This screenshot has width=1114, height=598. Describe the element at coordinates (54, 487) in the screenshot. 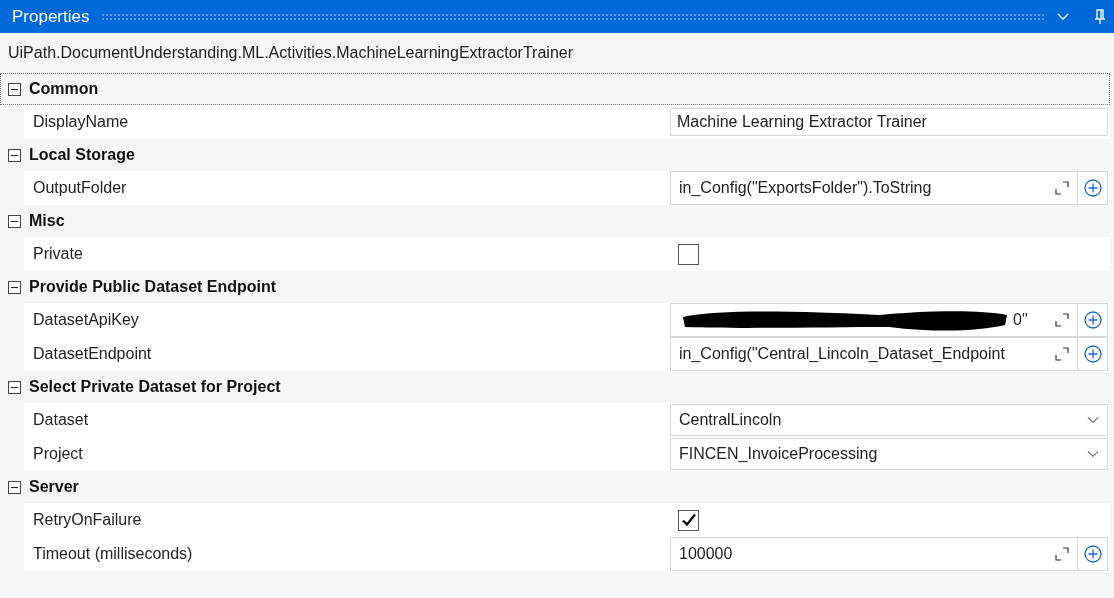

I see `category-title: Server` at that location.